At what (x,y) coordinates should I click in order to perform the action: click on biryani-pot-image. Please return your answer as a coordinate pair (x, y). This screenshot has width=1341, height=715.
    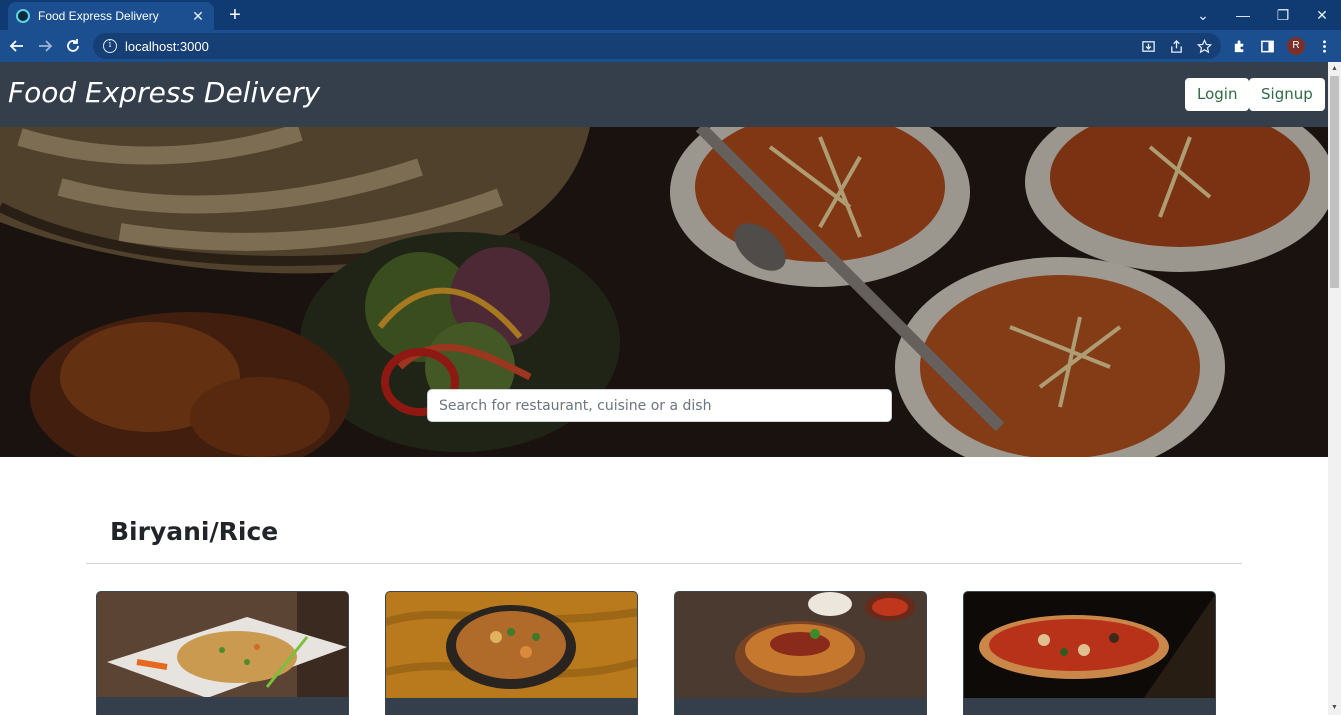
    Looking at the image, I should click on (800, 645).